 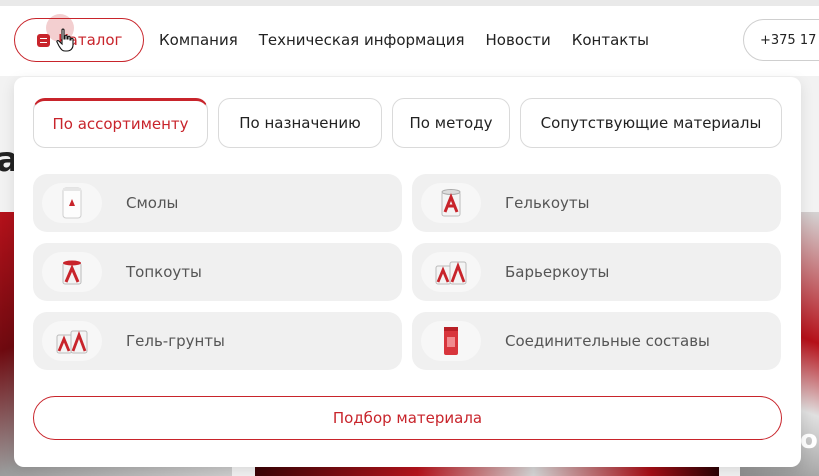 I want to click on category-label: Гель-грунты, so click(x=175, y=341).